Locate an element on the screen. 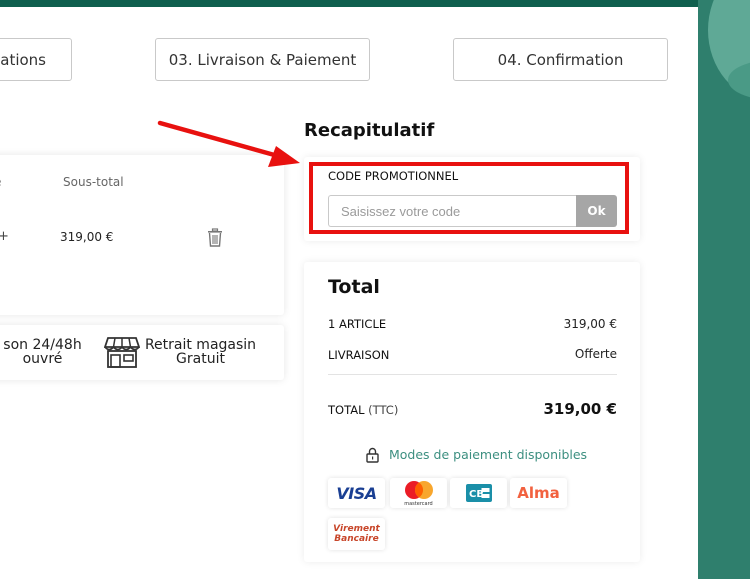 Image resolution: width=750 pixels, height=579 pixels. store-pickup-line1: Retrait magasin is located at coordinates (200, 345).